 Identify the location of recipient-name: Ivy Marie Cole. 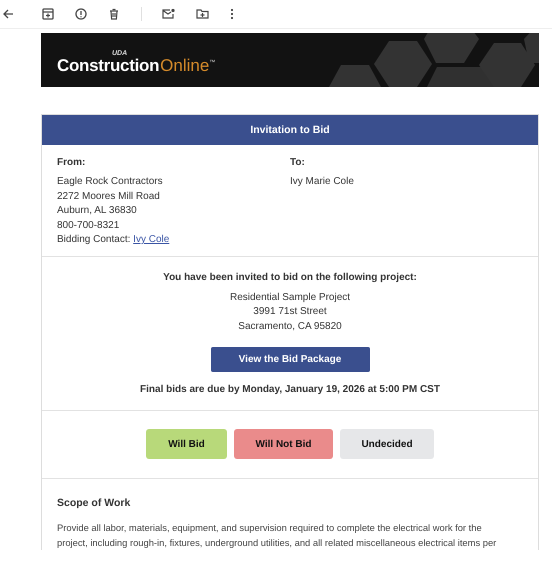
(322, 182).